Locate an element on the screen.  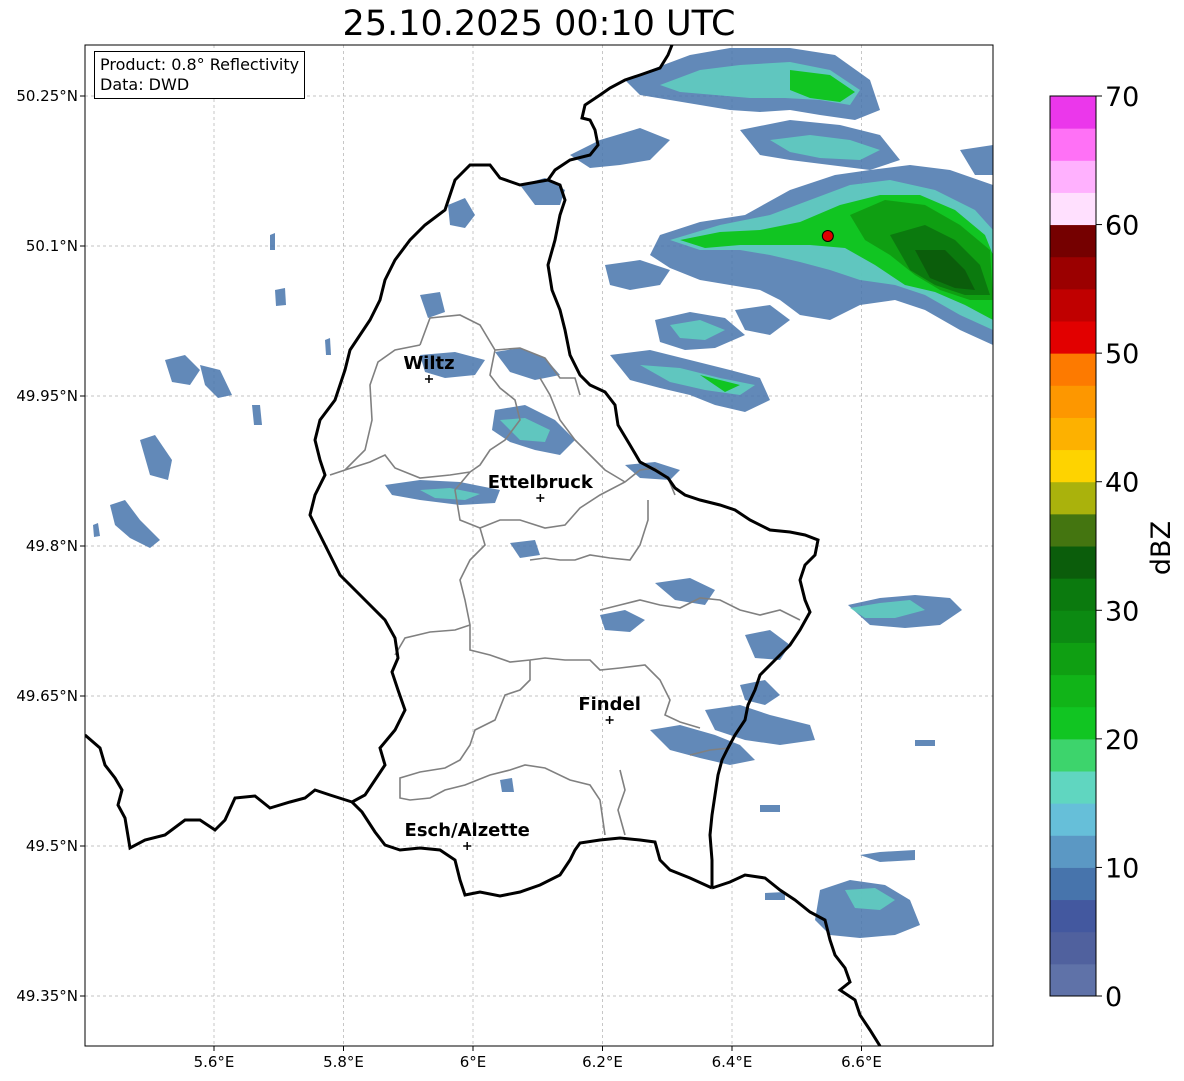
city-label: Esch/Alzette is located at coordinates (467, 830).